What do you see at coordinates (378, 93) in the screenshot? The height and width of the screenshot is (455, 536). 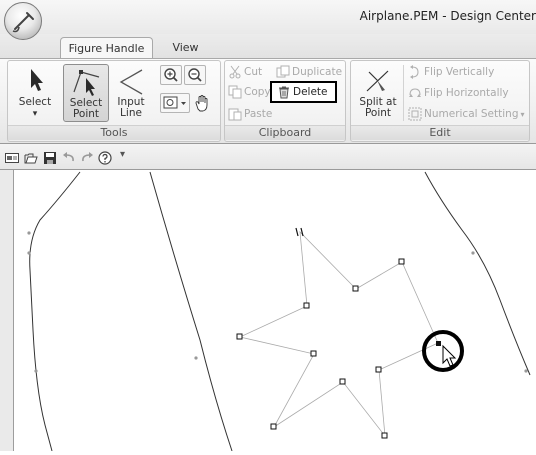 I see `split-at-point-button: Split at Point` at bounding box center [378, 93].